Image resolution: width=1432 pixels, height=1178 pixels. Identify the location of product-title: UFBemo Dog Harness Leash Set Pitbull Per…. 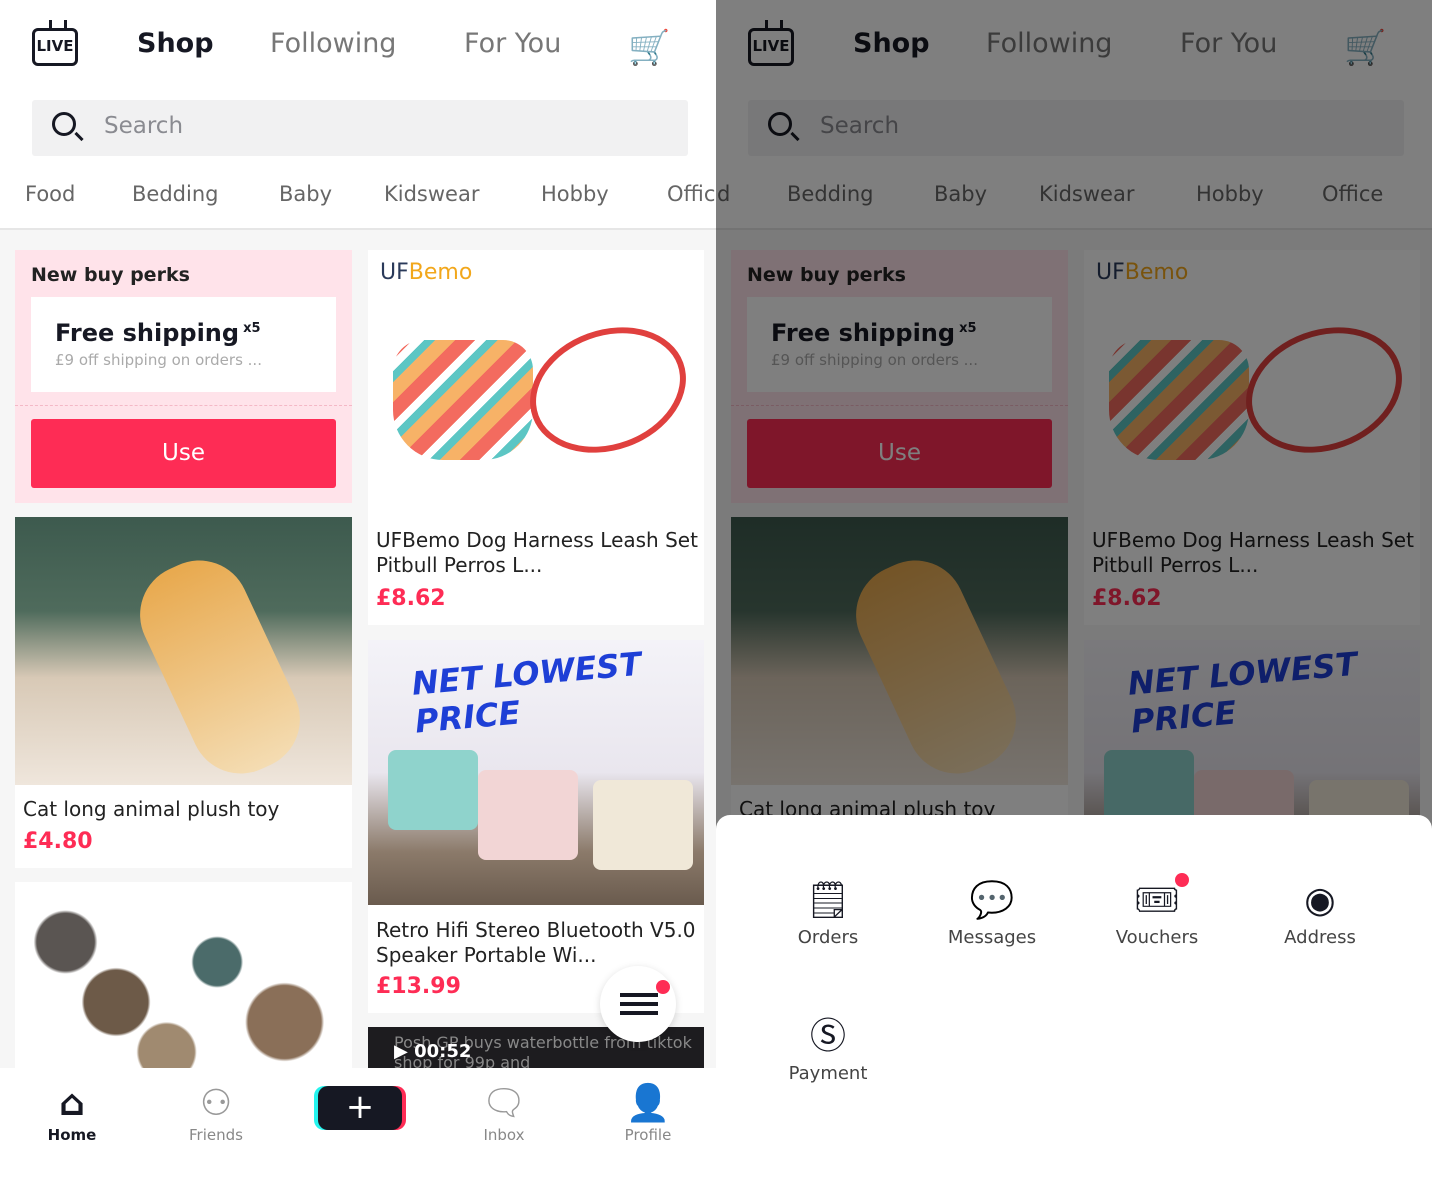
(537, 552).